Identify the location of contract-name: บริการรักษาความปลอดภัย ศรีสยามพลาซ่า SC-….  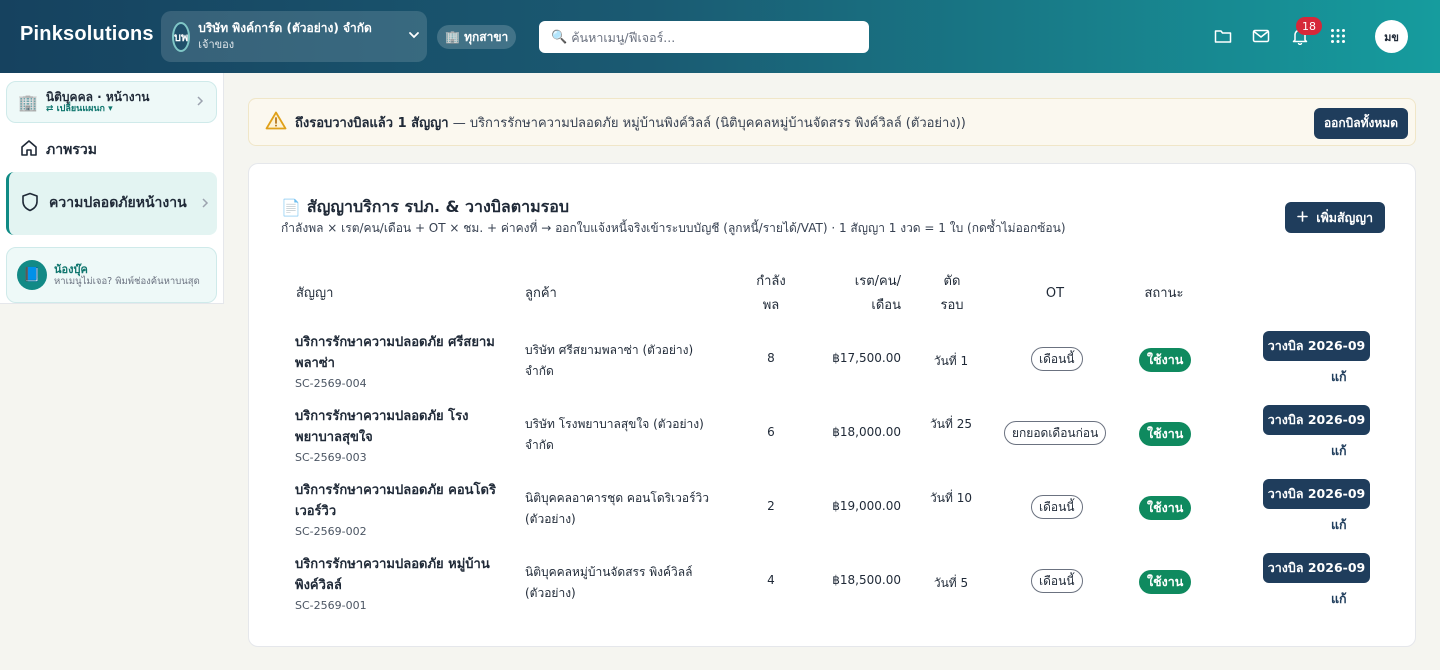
(400, 363).